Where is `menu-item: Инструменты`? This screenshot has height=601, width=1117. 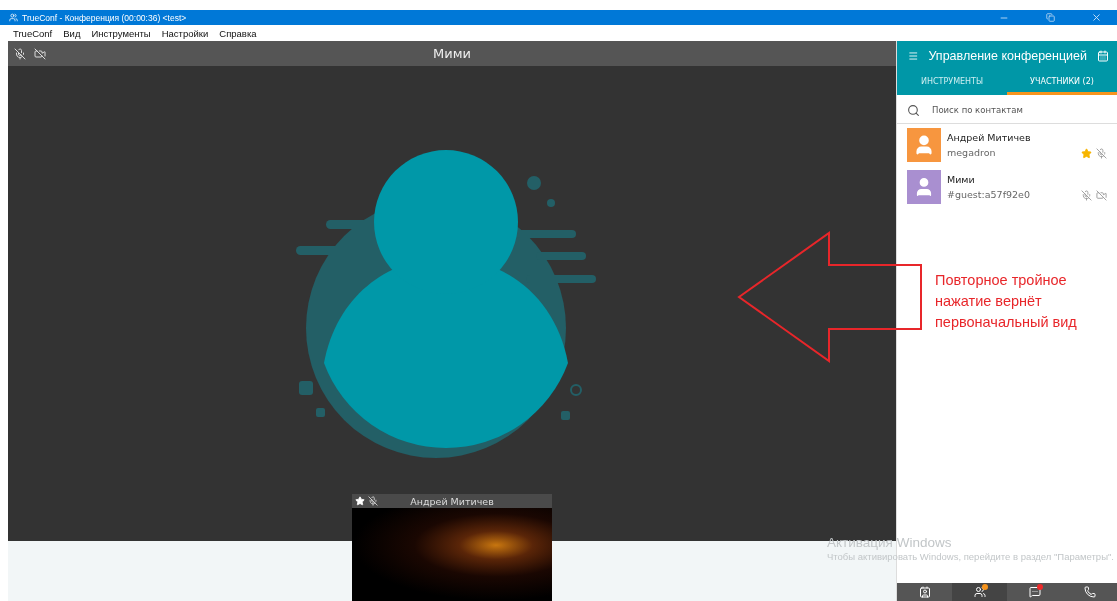 menu-item: Инструменты is located at coordinates (121, 33).